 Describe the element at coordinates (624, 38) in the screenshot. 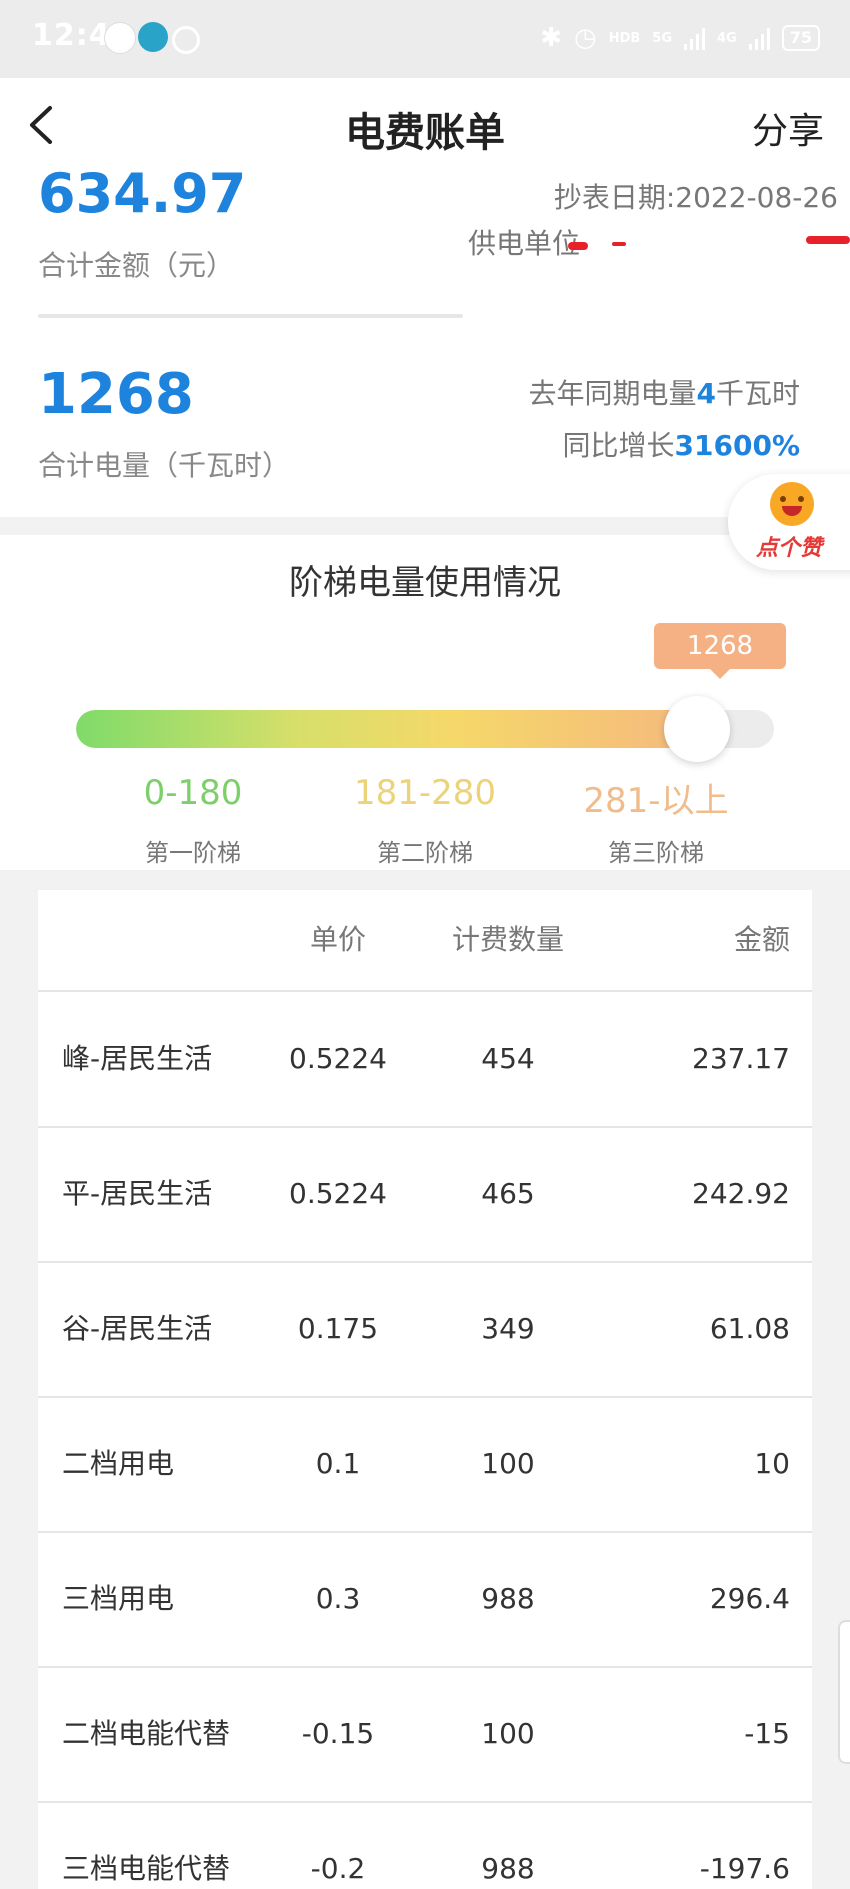

I see `hd-indicator: HDB` at that location.